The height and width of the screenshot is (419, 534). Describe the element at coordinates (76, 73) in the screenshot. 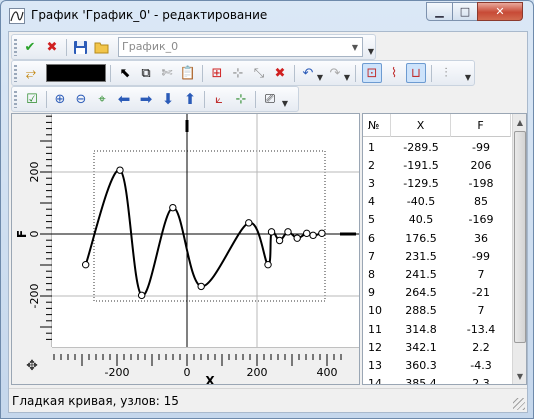

I see `line-color-swatch` at that location.